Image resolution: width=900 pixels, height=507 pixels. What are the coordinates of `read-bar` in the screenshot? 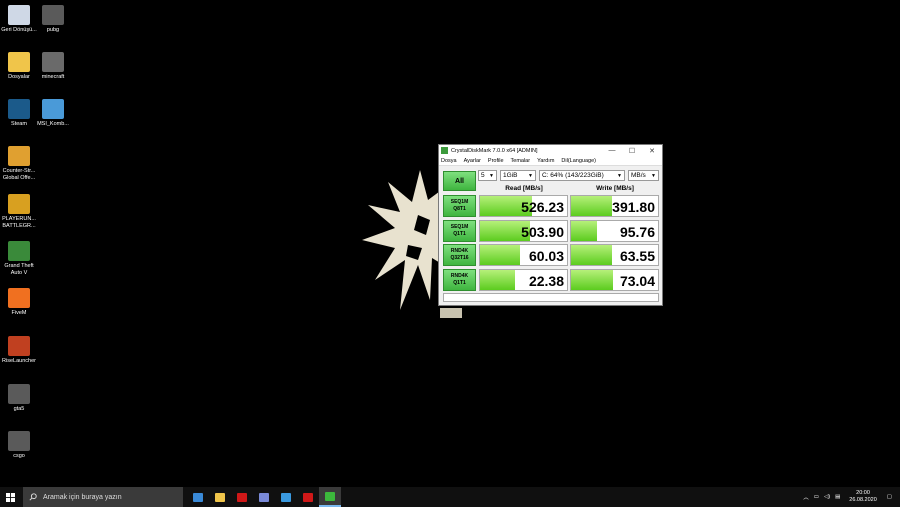 It's located at (500, 255).